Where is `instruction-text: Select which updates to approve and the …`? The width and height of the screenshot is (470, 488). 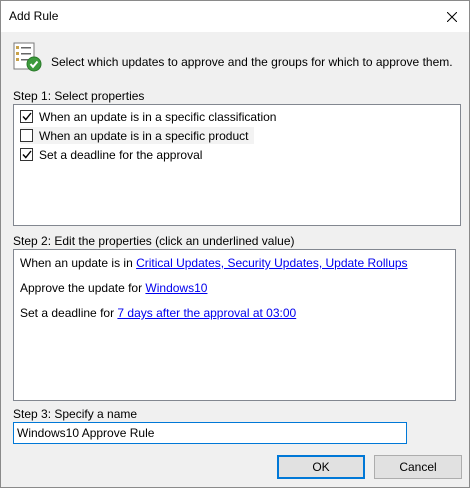
instruction-text: Select which updates to approve and the … is located at coordinates (252, 62).